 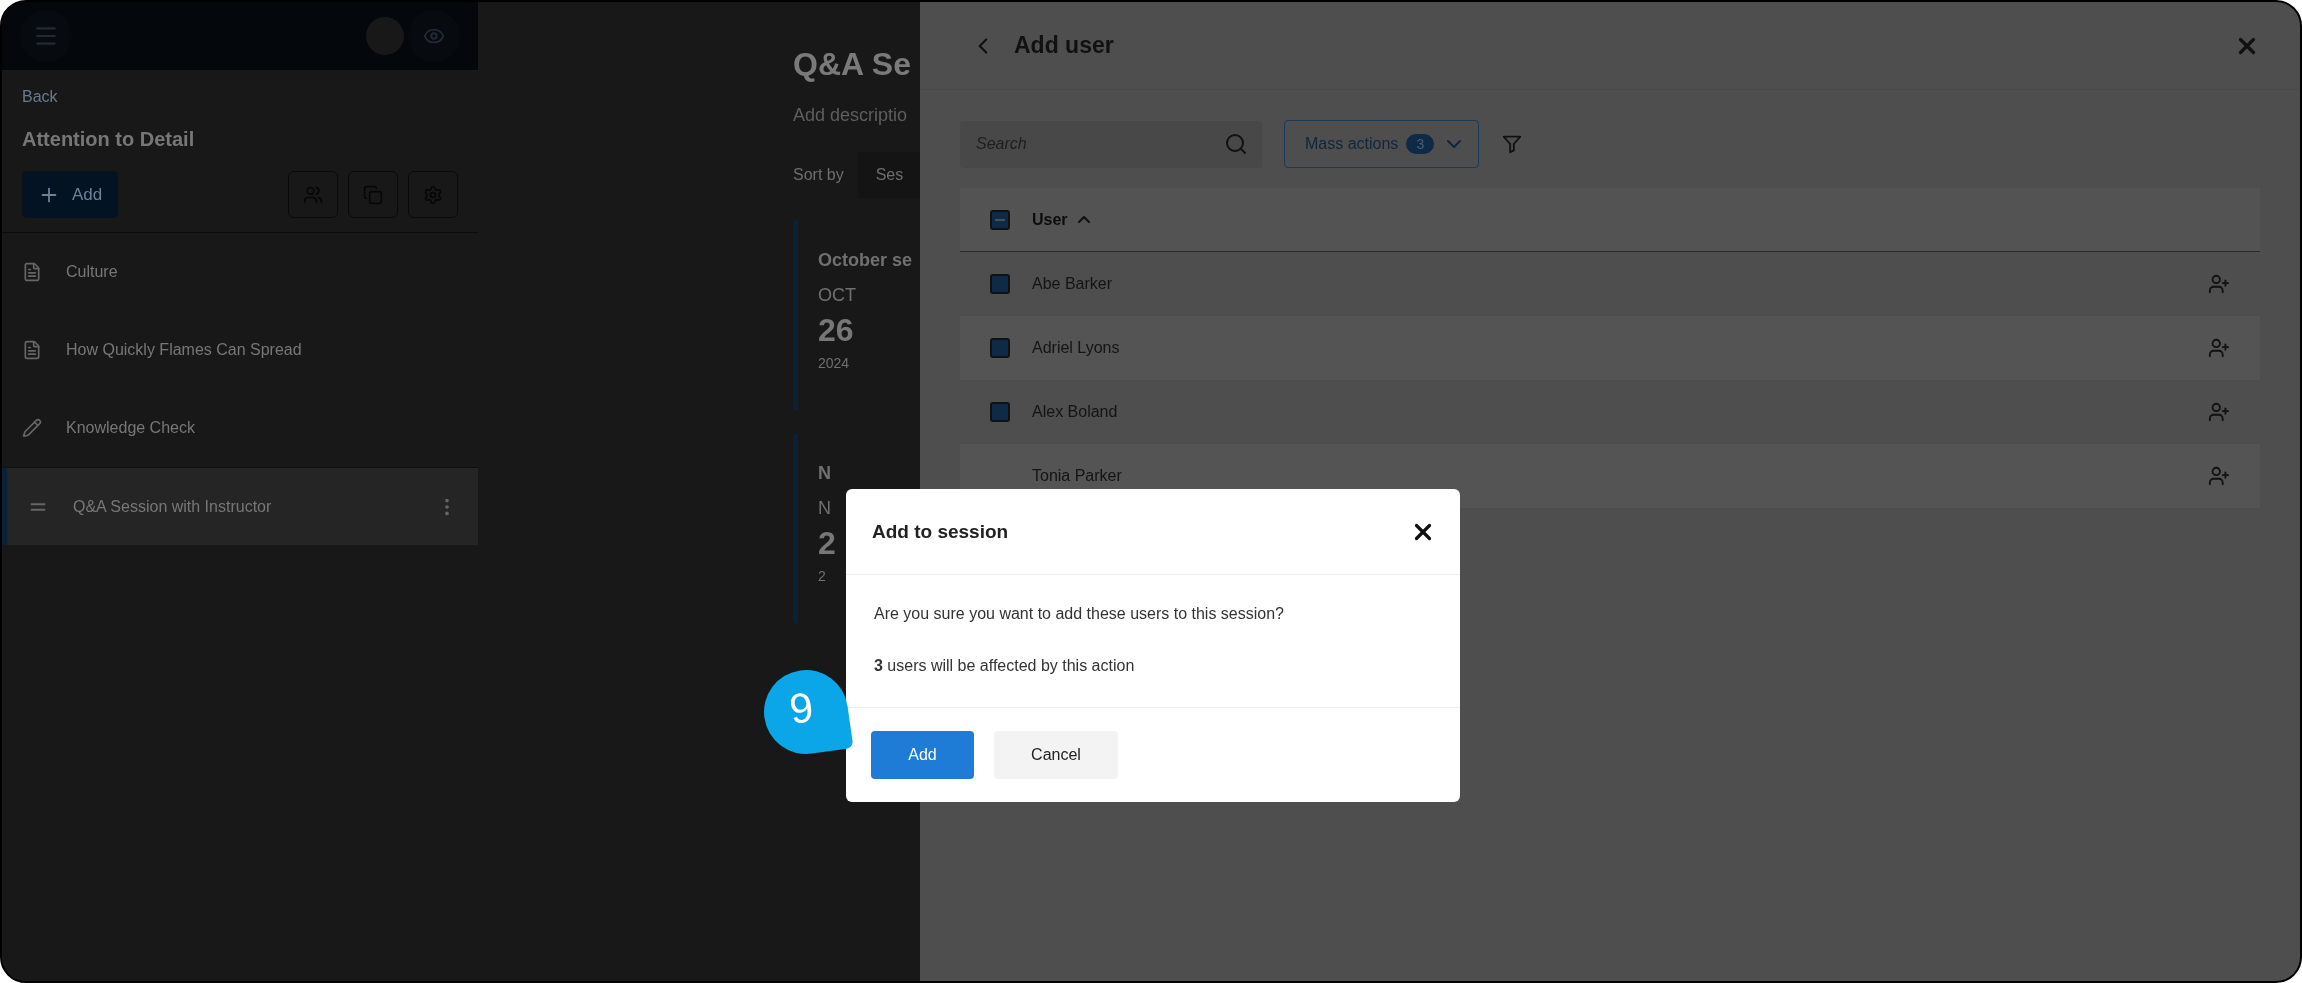 What do you see at coordinates (1056, 755) in the screenshot?
I see `cancel-button: Cancel` at bounding box center [1056, 755].